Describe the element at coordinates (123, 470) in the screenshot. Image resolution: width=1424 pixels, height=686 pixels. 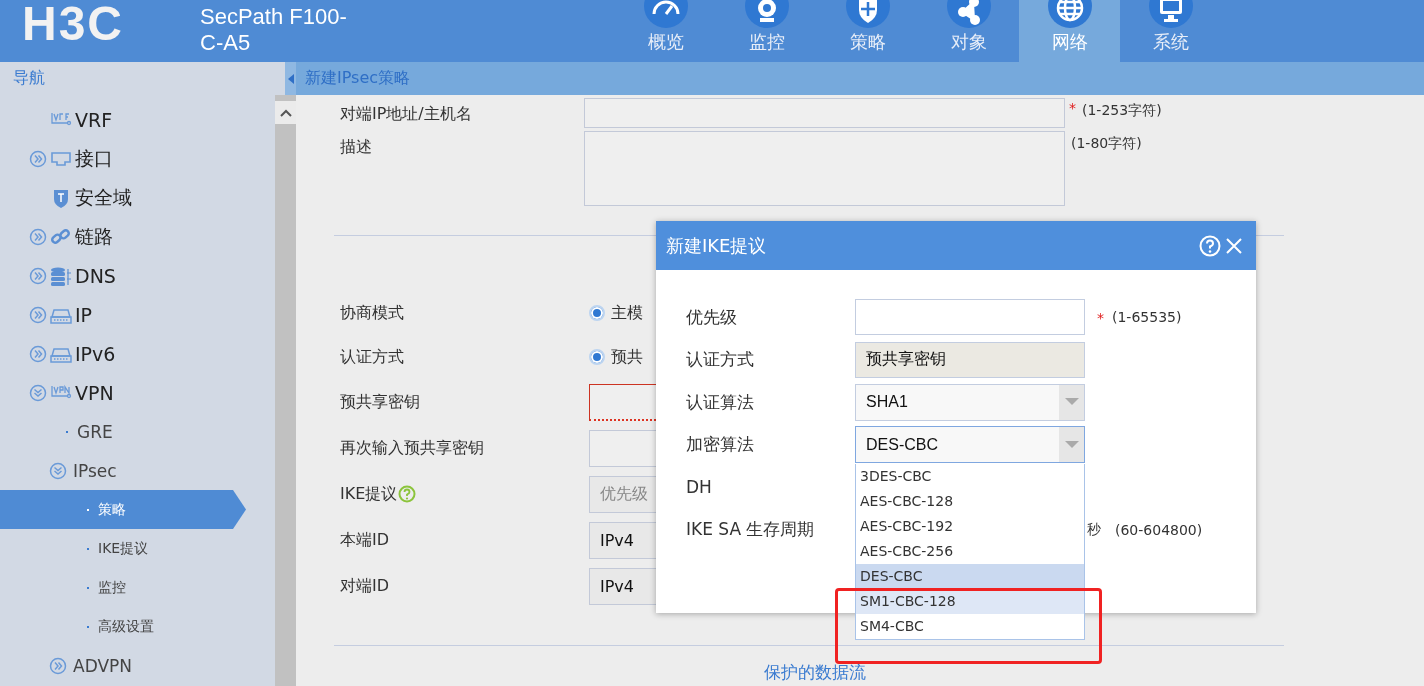
I see `nav-item: IPsec` at that location.